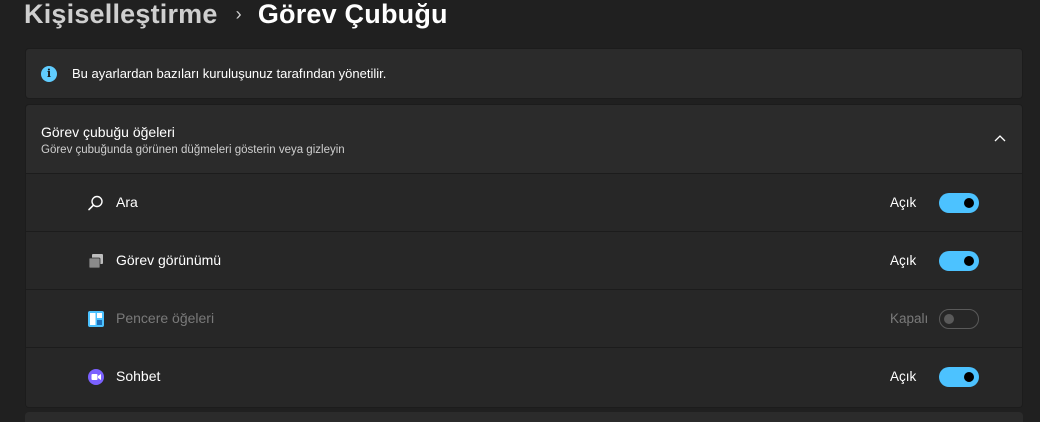  I want to click on group-title: Görev çubuğu öğeleri, so click(108, 132).